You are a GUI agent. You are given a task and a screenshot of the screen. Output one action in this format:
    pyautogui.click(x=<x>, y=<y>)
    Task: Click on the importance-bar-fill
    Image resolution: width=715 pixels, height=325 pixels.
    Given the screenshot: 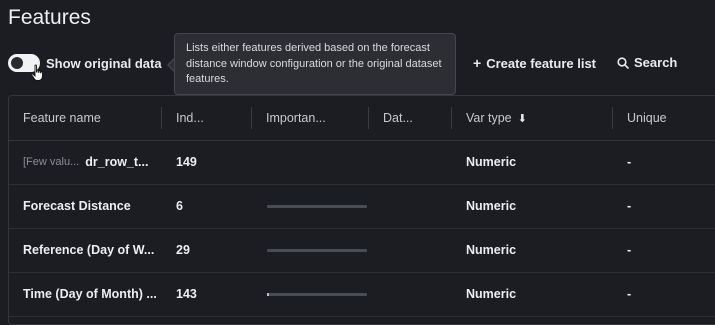 What is the action you would take?
    pyautogui.click(x=268, y=294)
    